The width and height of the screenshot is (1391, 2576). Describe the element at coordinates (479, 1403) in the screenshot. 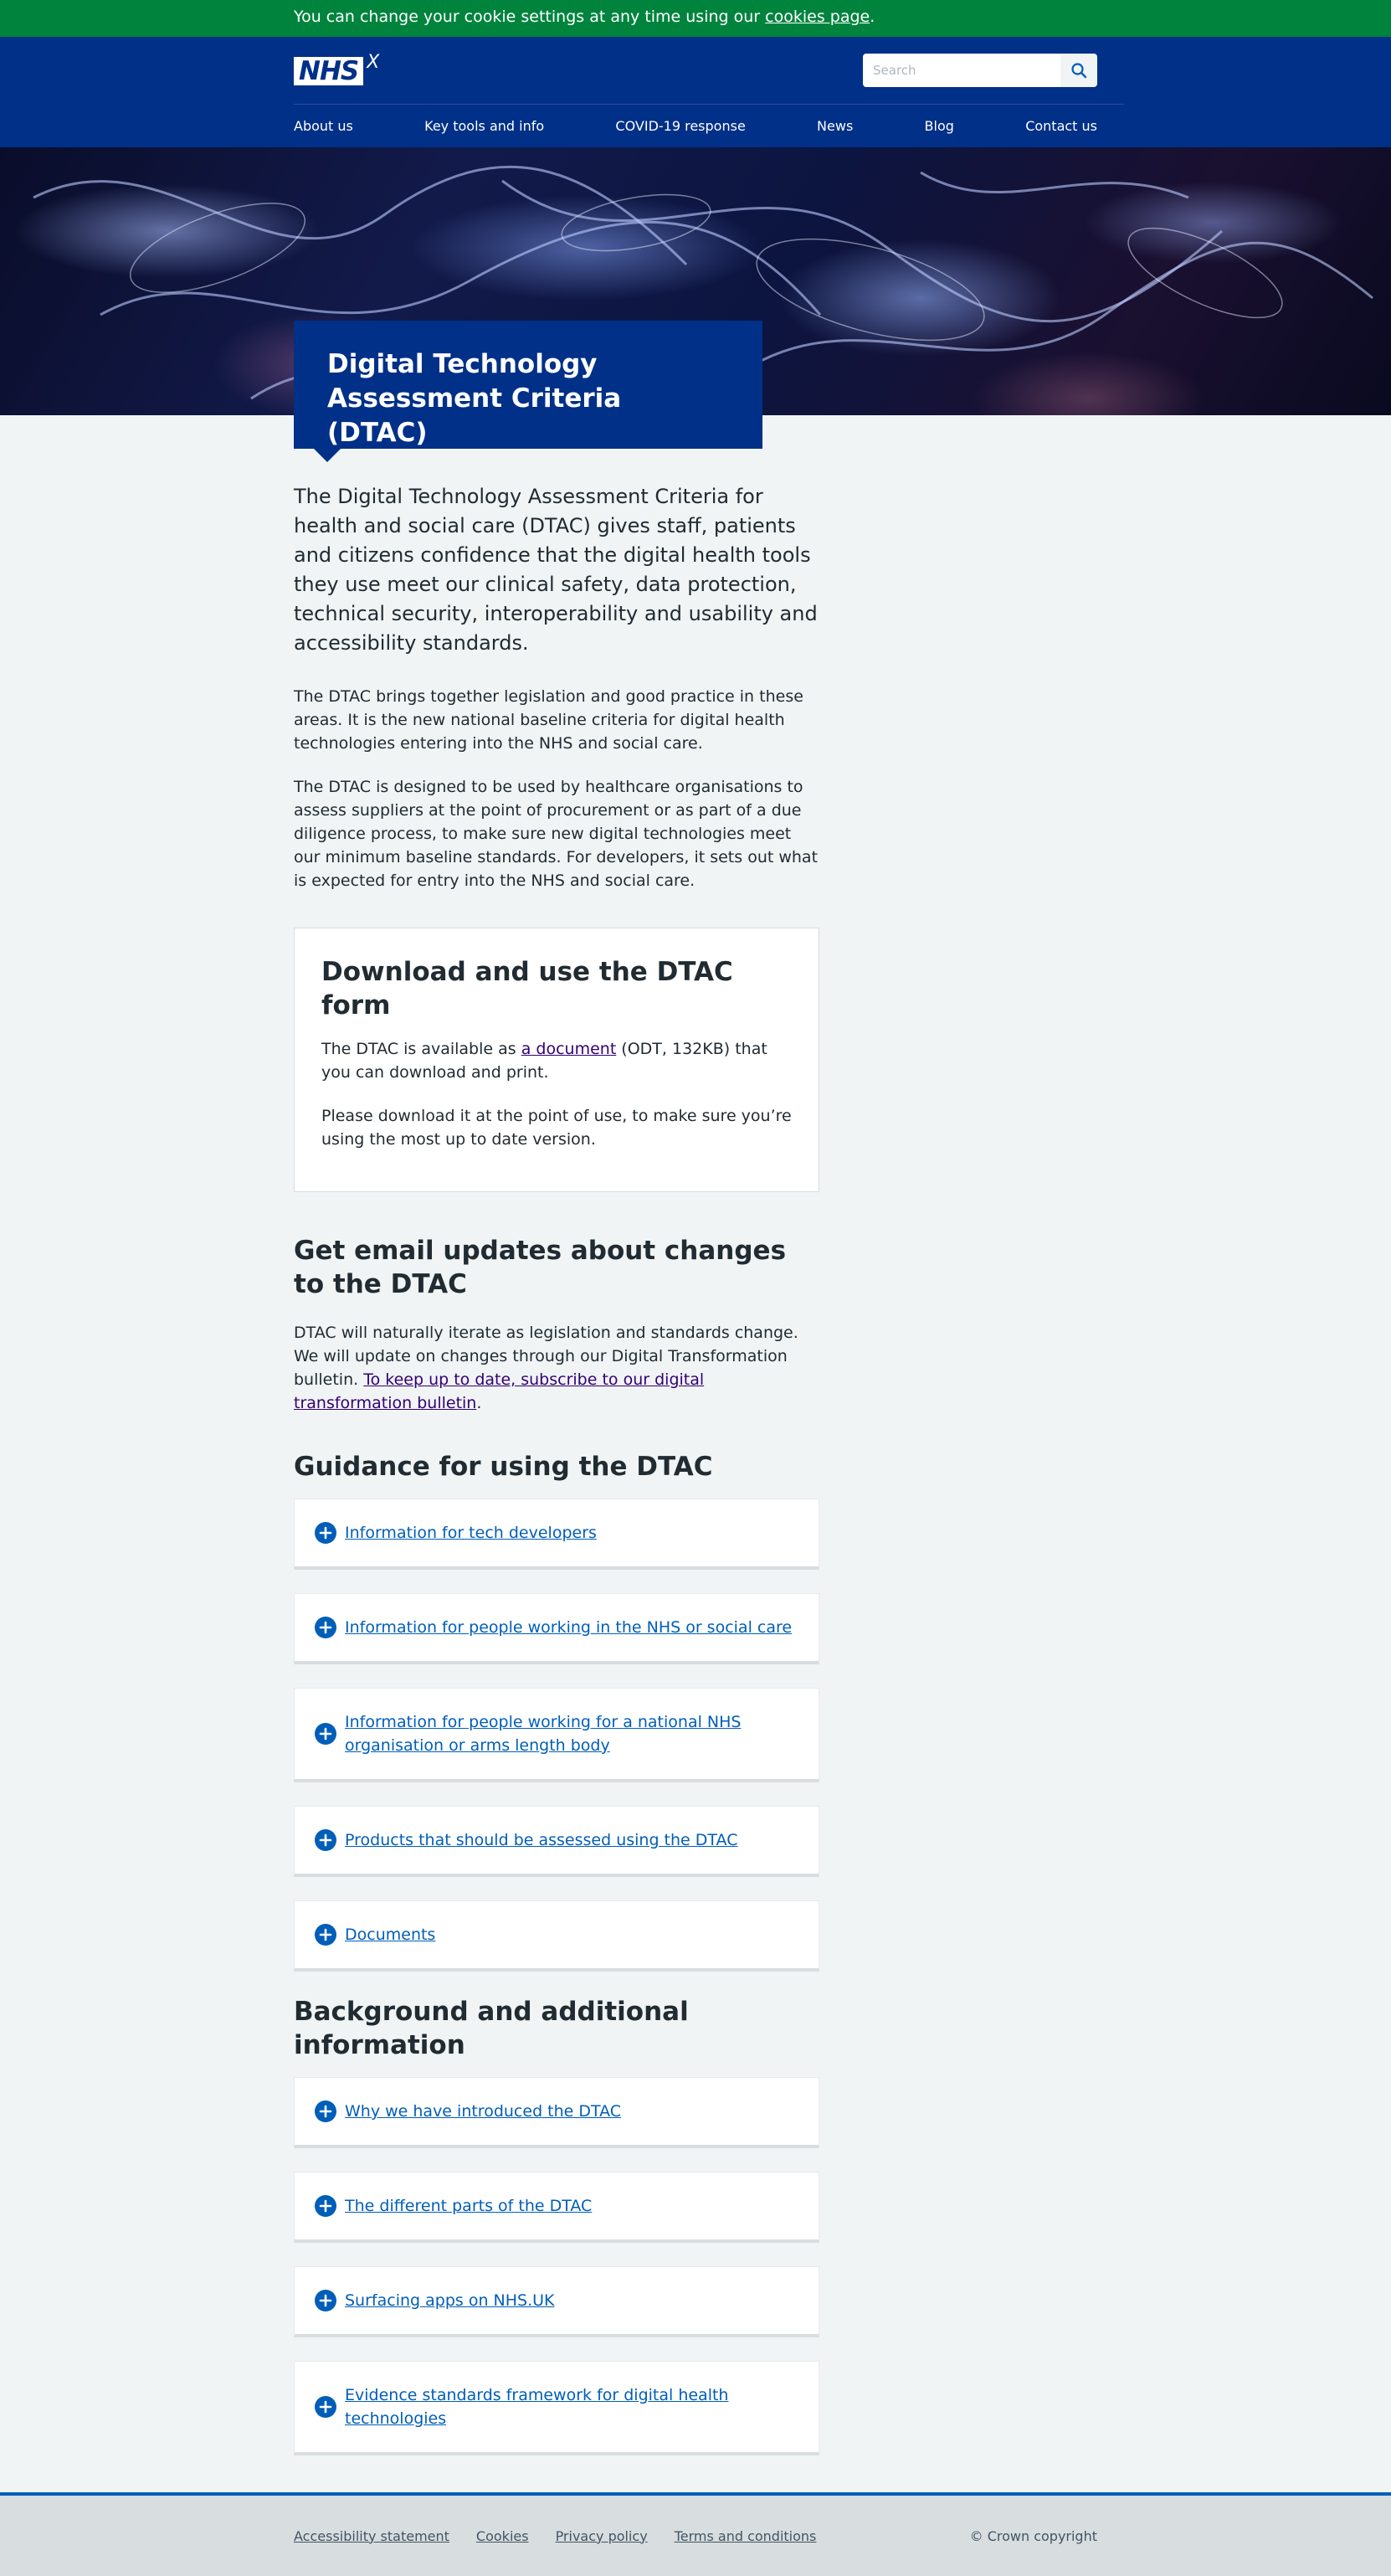

I see `email-suffix: .` at that location.